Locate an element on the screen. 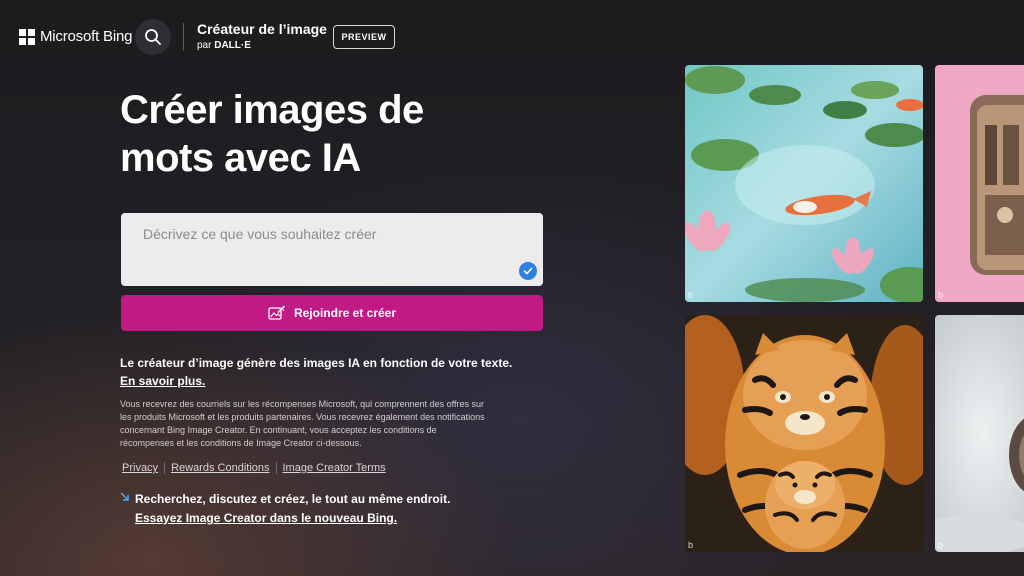 Image resolution: width=1024 pixels, height=576 pixels. prompt-input is located at coordinates (332, 249).